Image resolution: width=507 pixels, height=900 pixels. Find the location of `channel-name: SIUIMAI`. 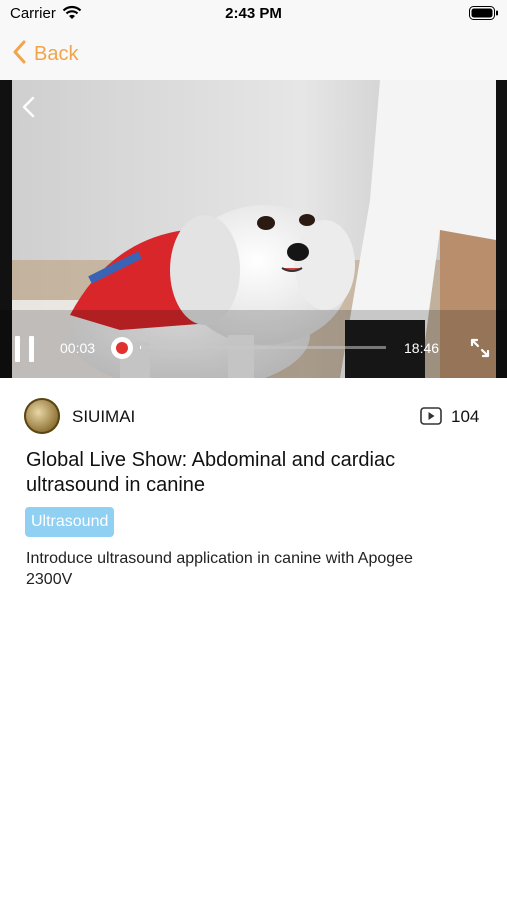

channel-name: SIUIMAI is located at coordinates (103, 417).